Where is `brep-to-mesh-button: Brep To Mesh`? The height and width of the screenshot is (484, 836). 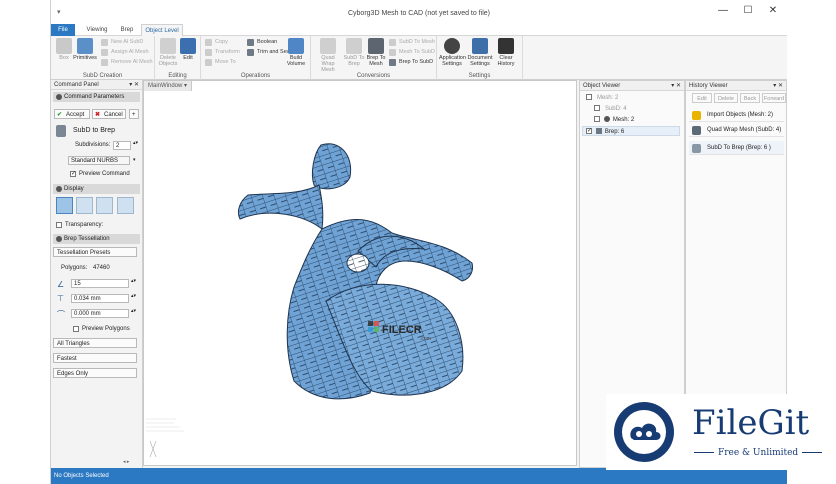
brep-to-mesh-button: Brep To Mesh is located at coordinates (376, 52).